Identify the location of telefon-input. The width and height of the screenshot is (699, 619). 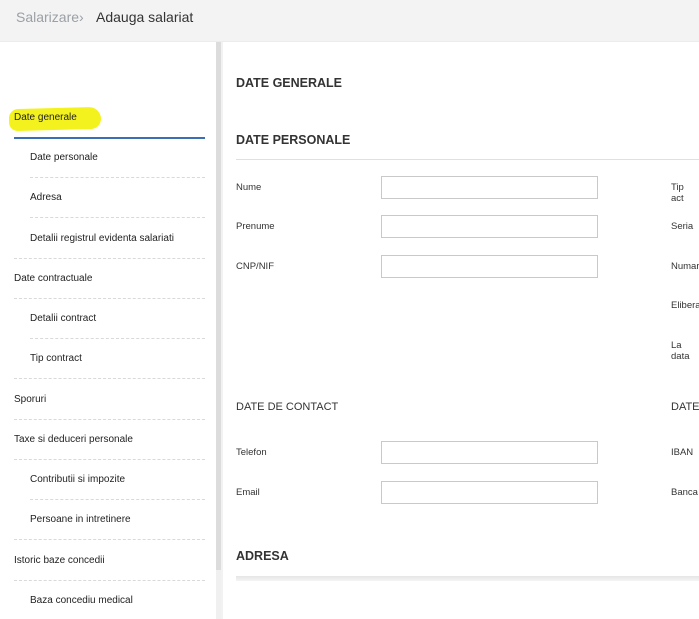
(489, 452).